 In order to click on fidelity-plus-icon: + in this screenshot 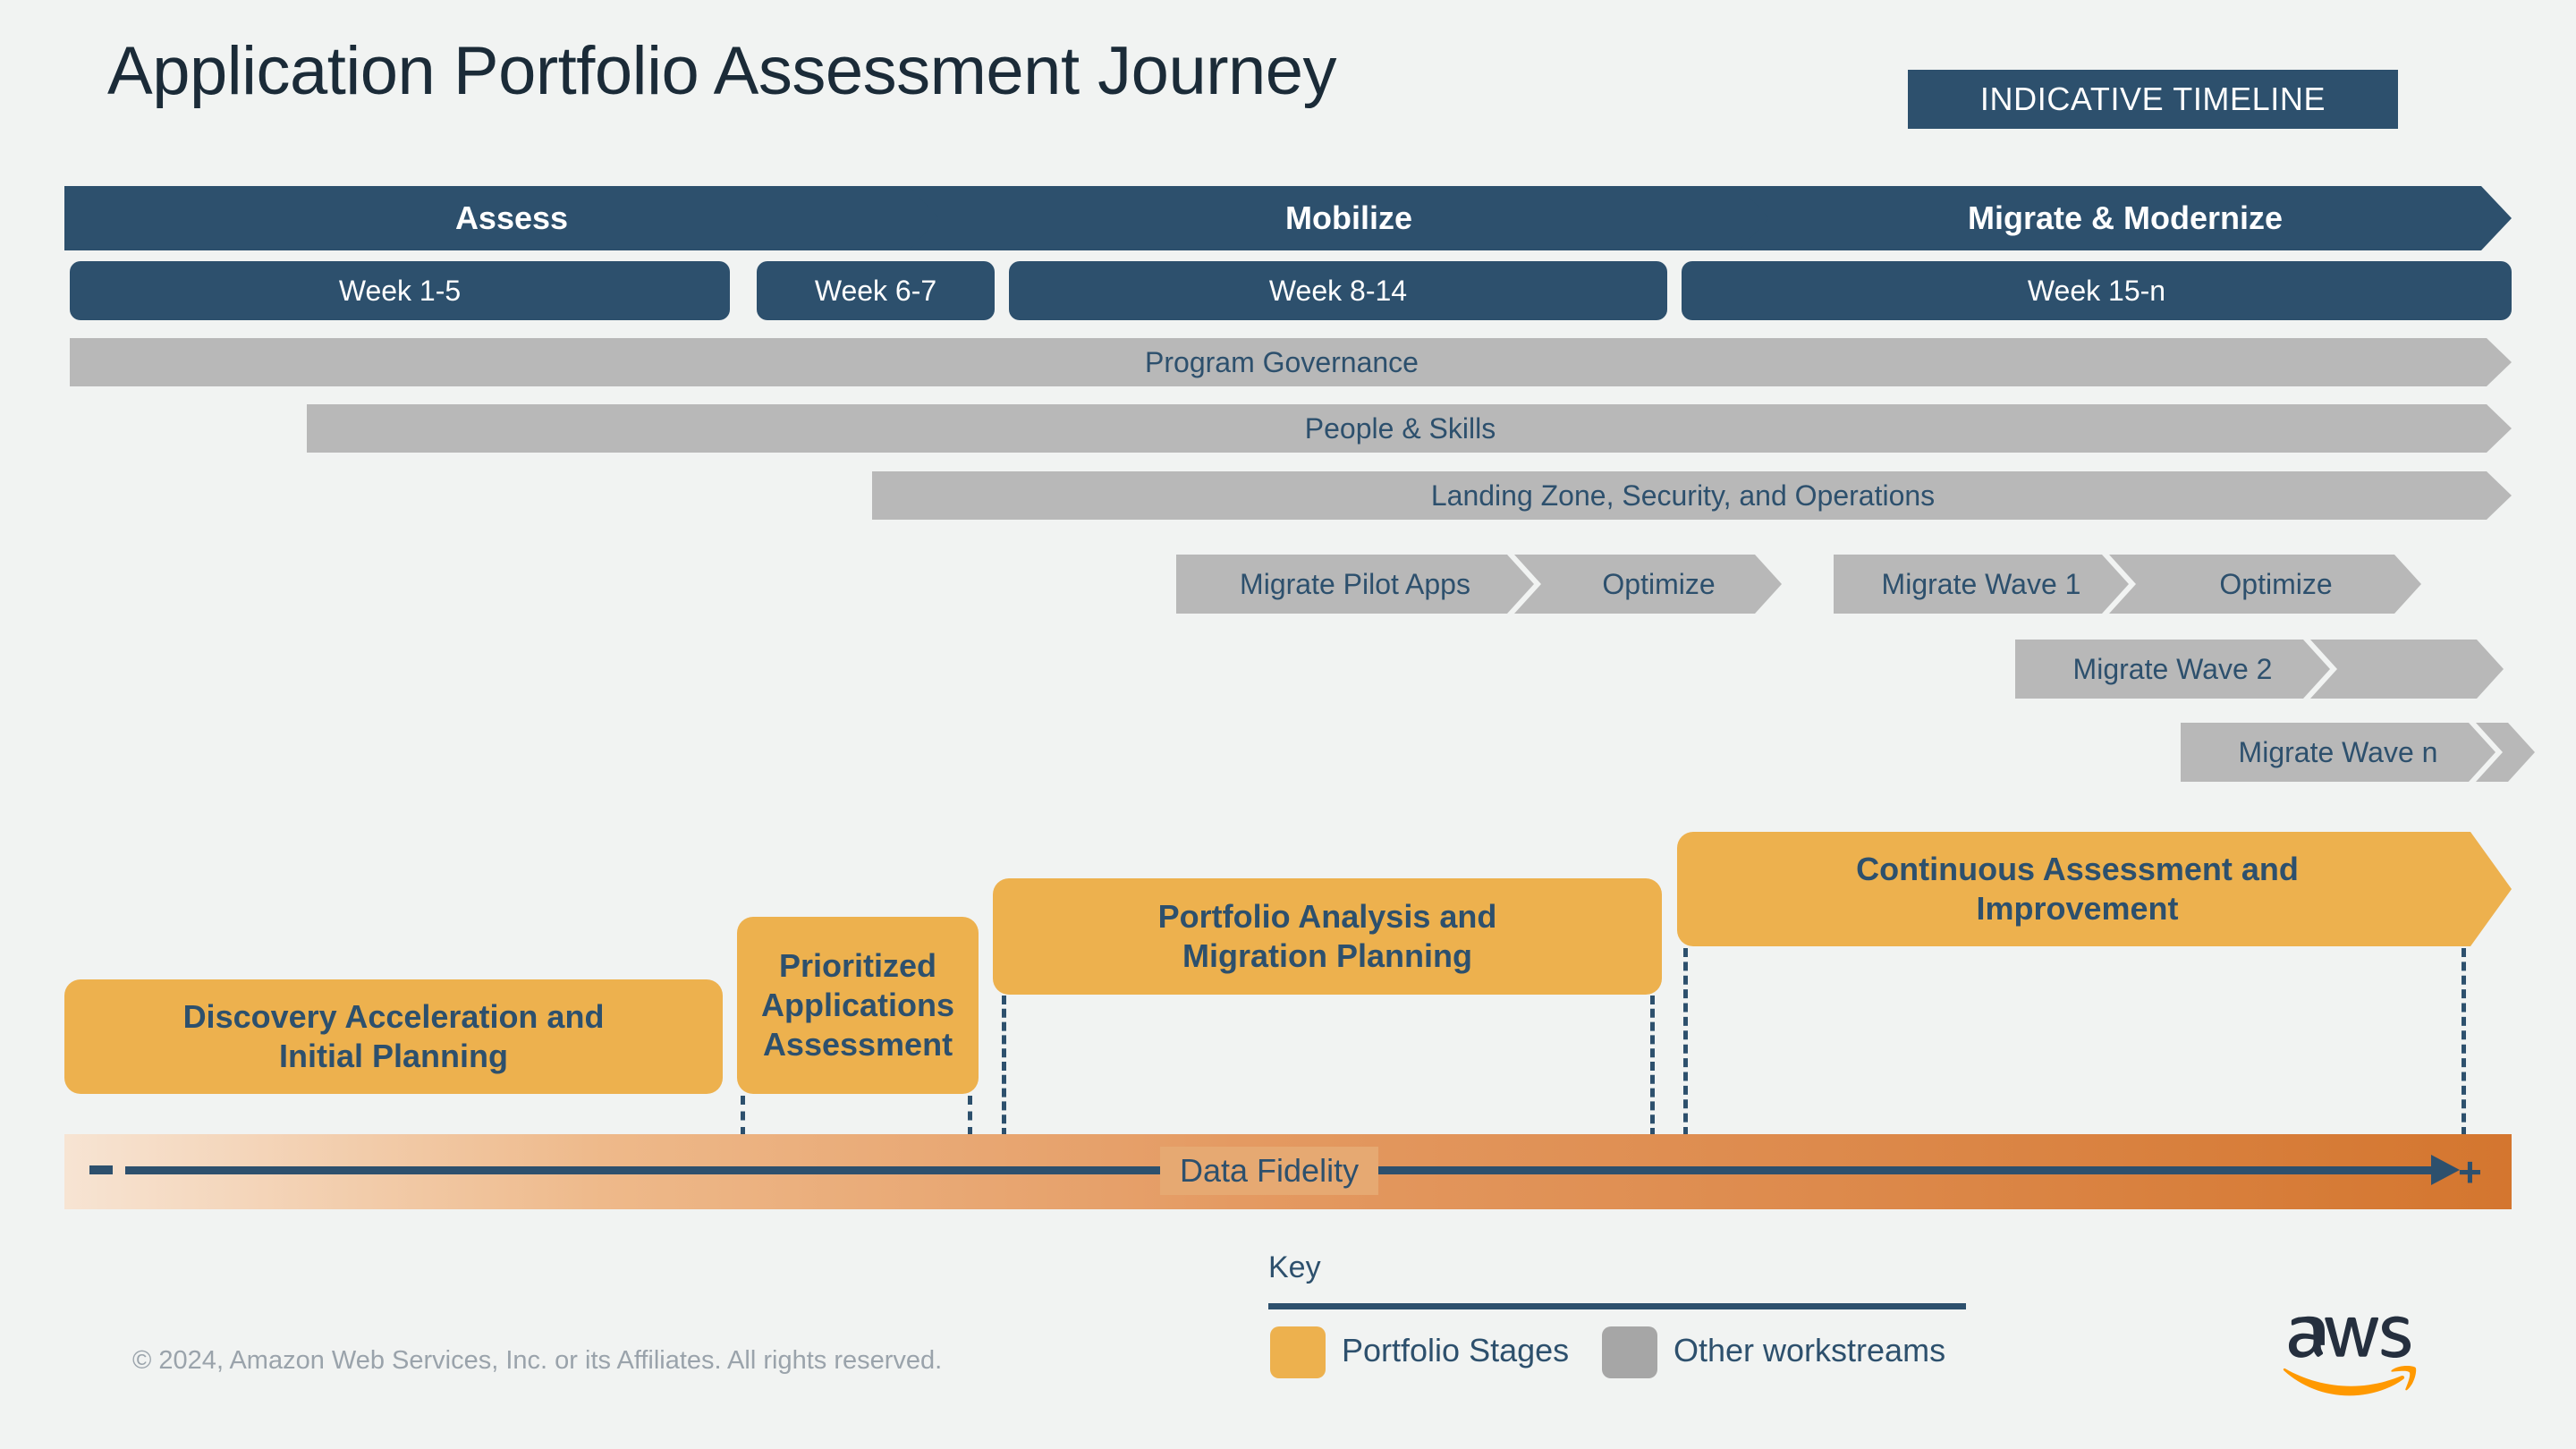, I will do `click(2470, 1171)`.